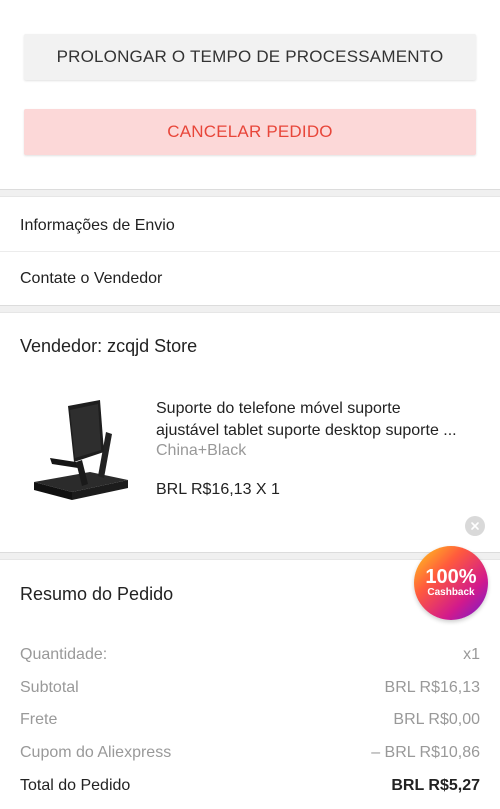 This screenshot has height=809, width=500. What do you see at coordinates (250, 753) in the screenshot?
I see `summary-row-coupon: Cupom do Aliexpress – BRL R$10,86` at bounding box center [250, 753].